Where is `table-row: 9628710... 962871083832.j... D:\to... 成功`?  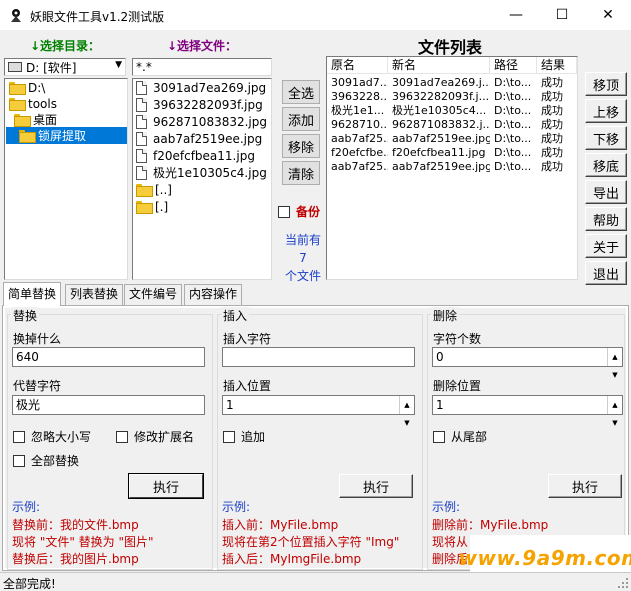 table-row: 9628710... 962871083832.j... D:\to... 成功 is located at coordinates (452, 125).